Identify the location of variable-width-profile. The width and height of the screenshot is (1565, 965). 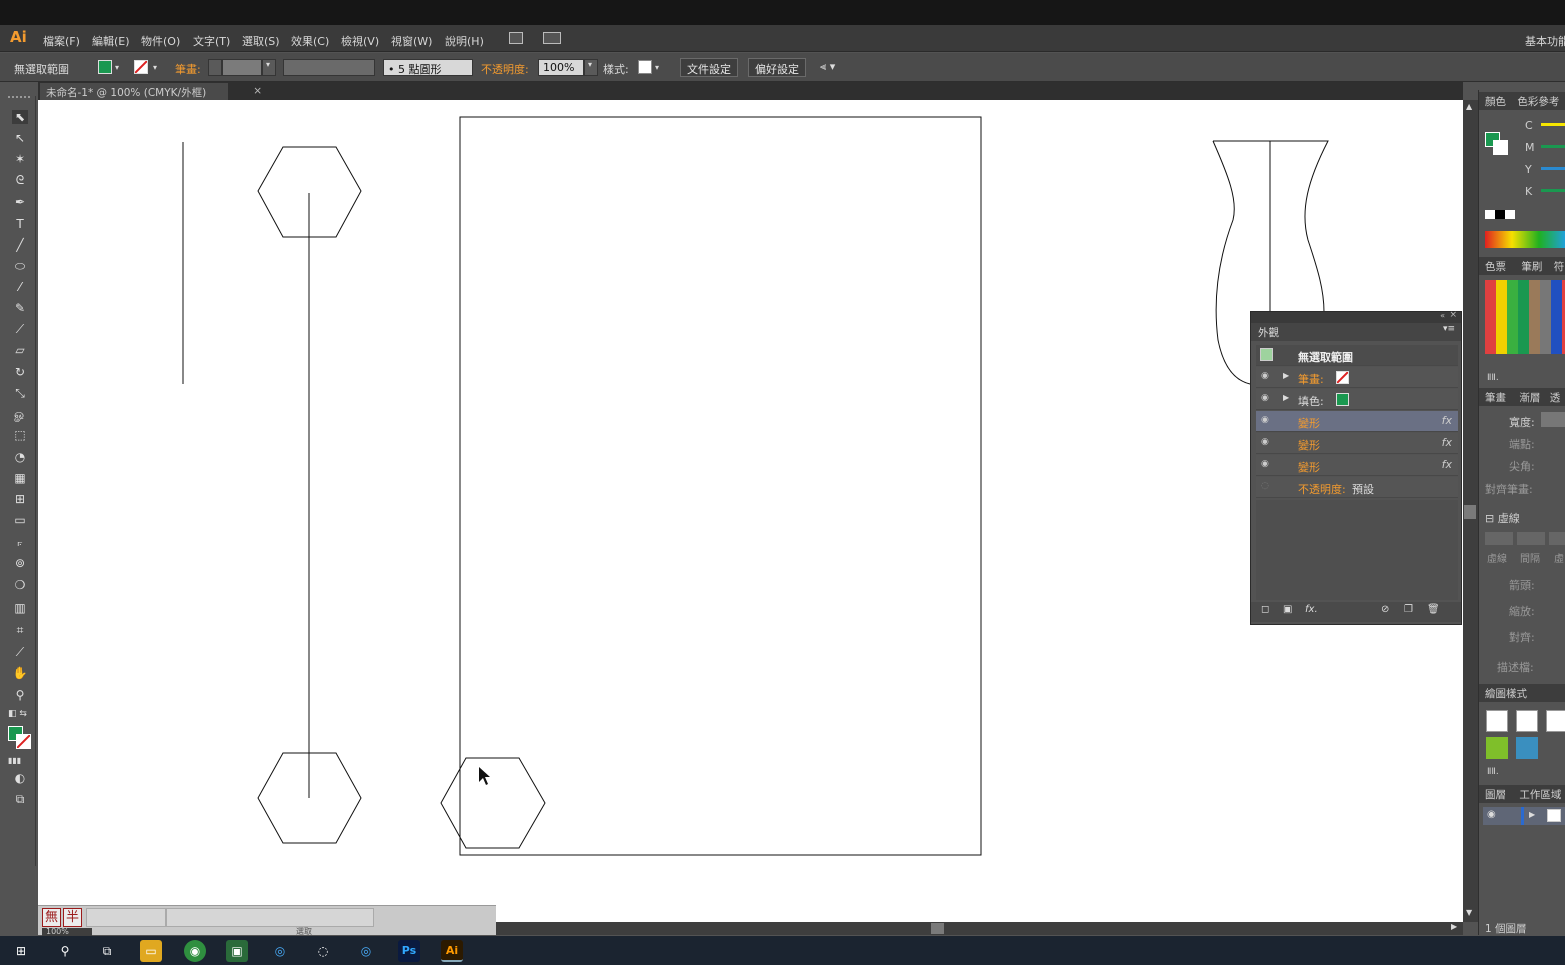
(329, 67).